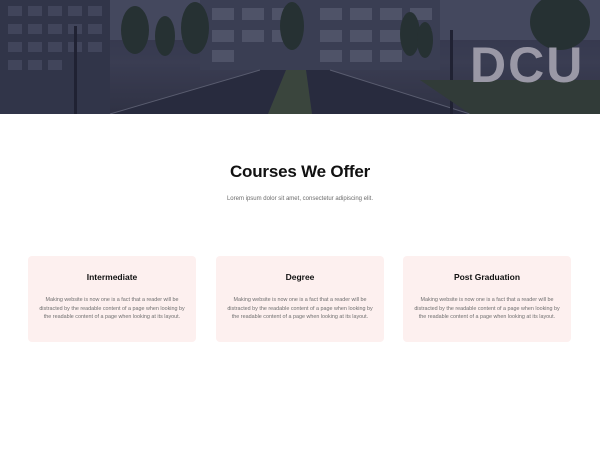 Image resolution: width=600 pixels, height=450 pixels. Describe the element at coordinates (300, 171) in the screenshot. I see `section-title: Courses We Offer` at that location.